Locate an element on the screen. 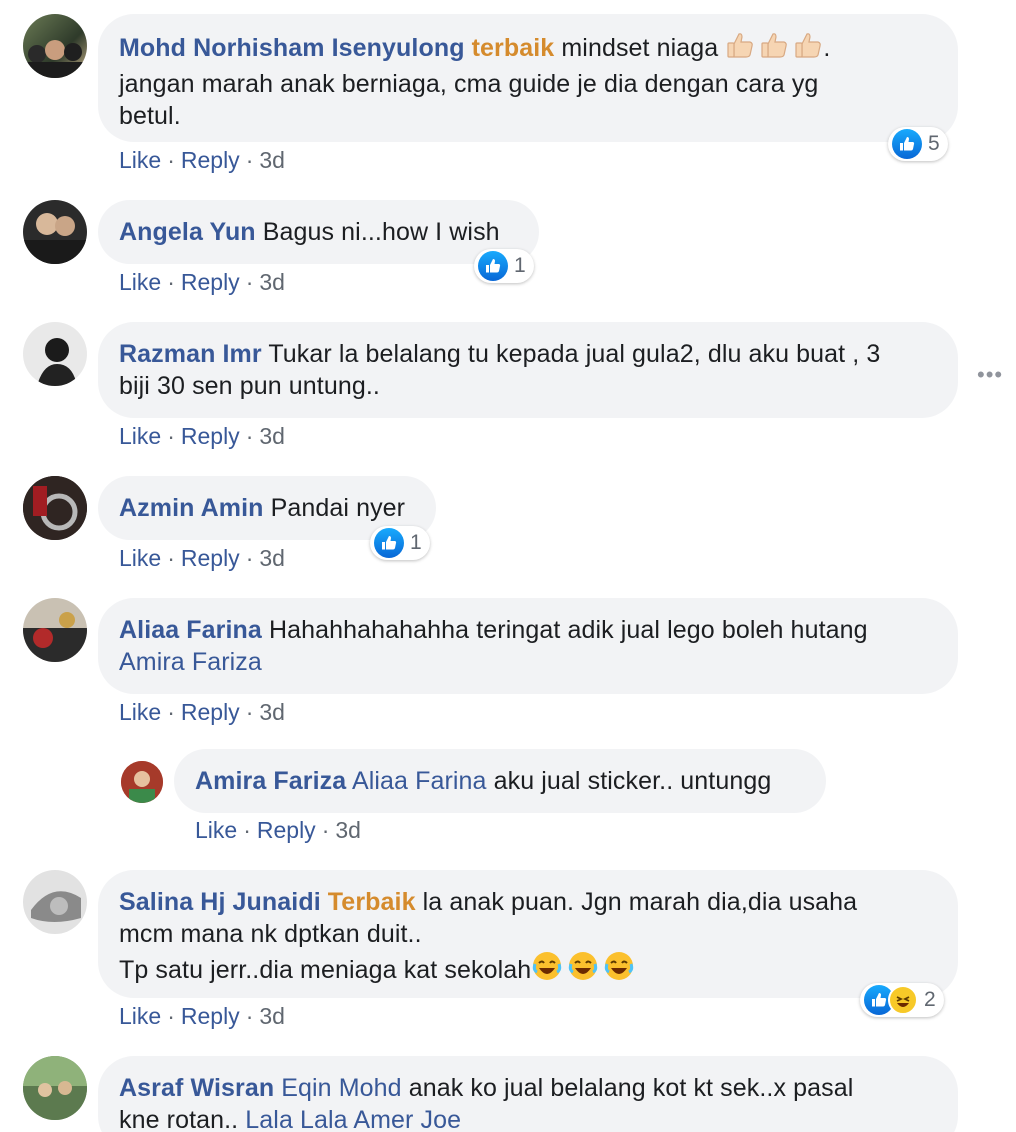  mention-link: Lala Lala Amer Joe is located at coordinates (353, 1119).